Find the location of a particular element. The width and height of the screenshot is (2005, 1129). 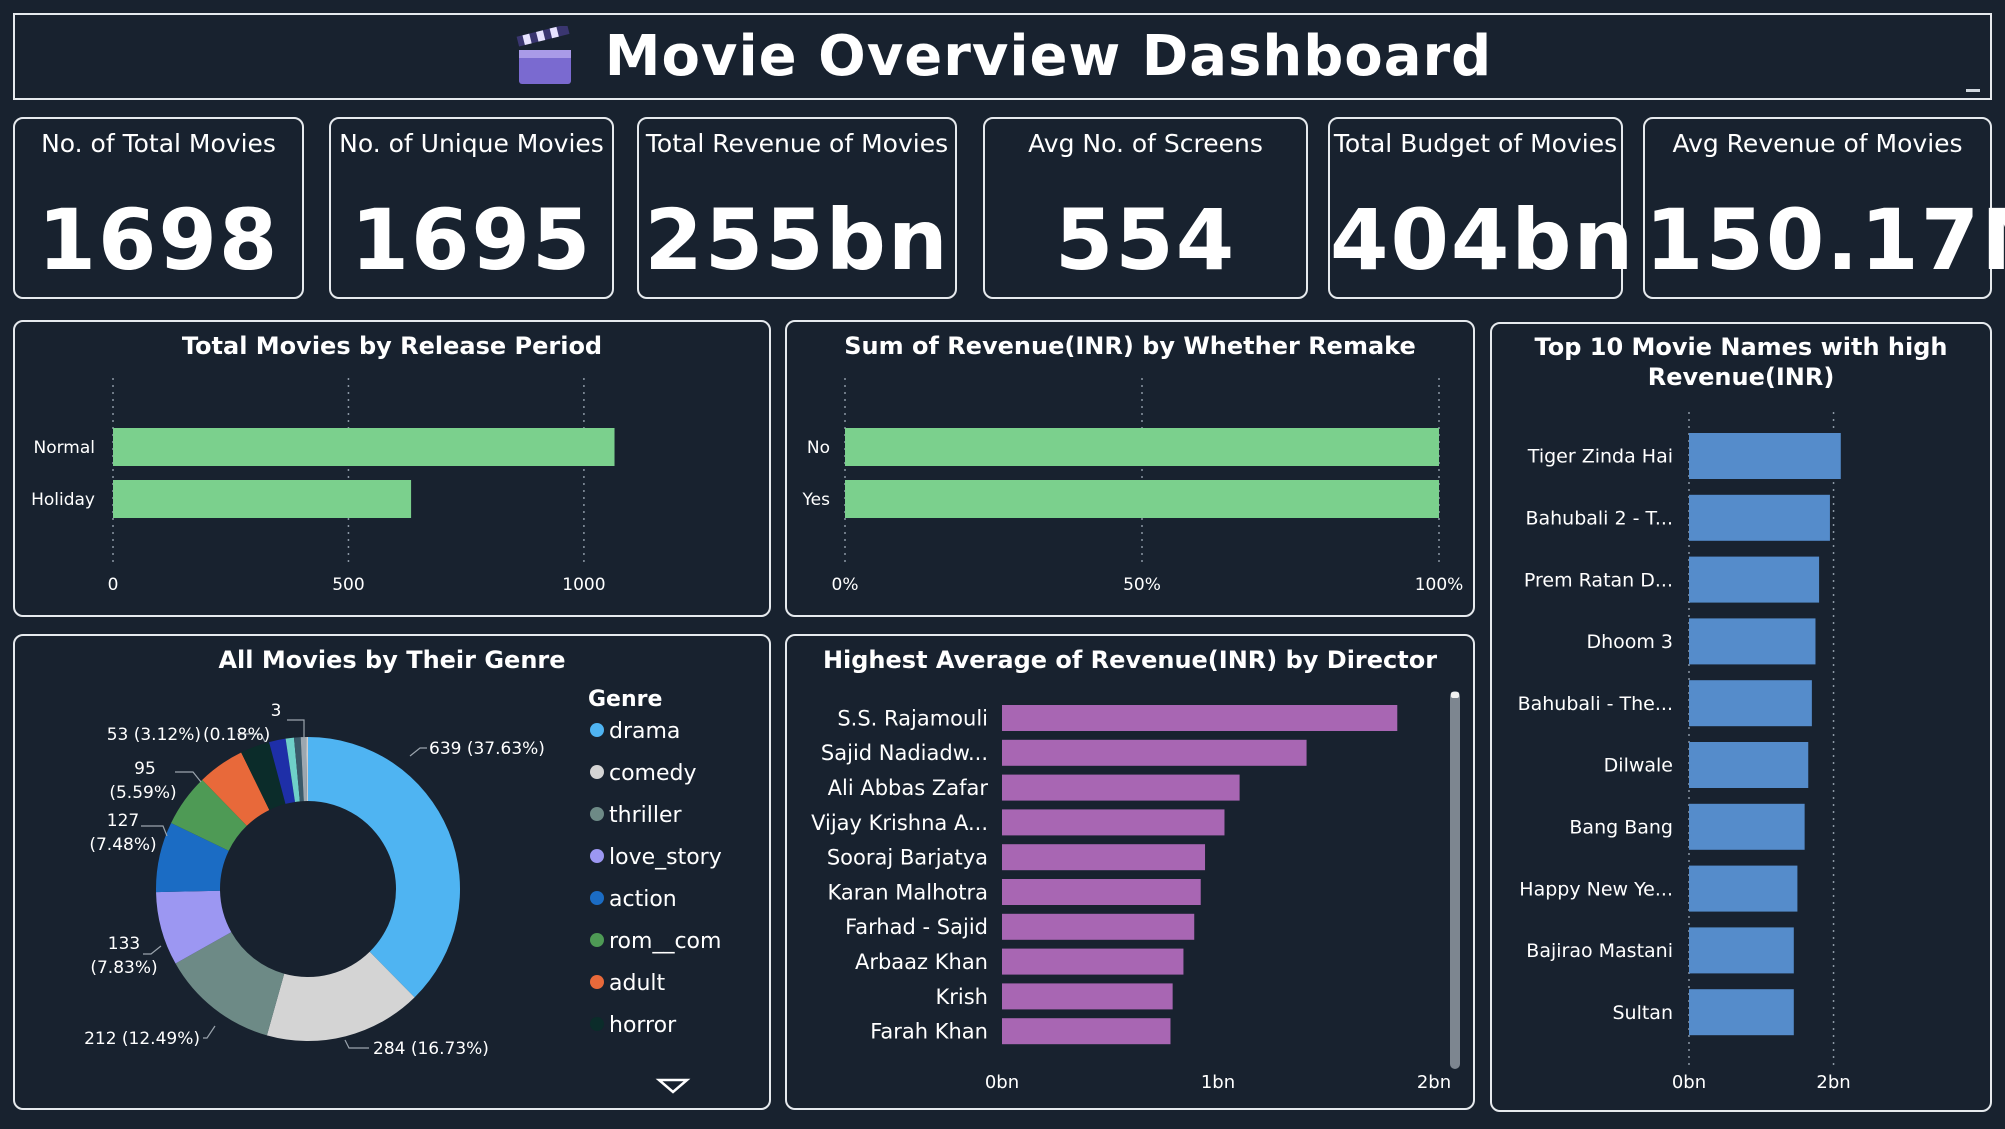

kpi-label: Total Budget of Movies is located at coordinates (1475, 143).